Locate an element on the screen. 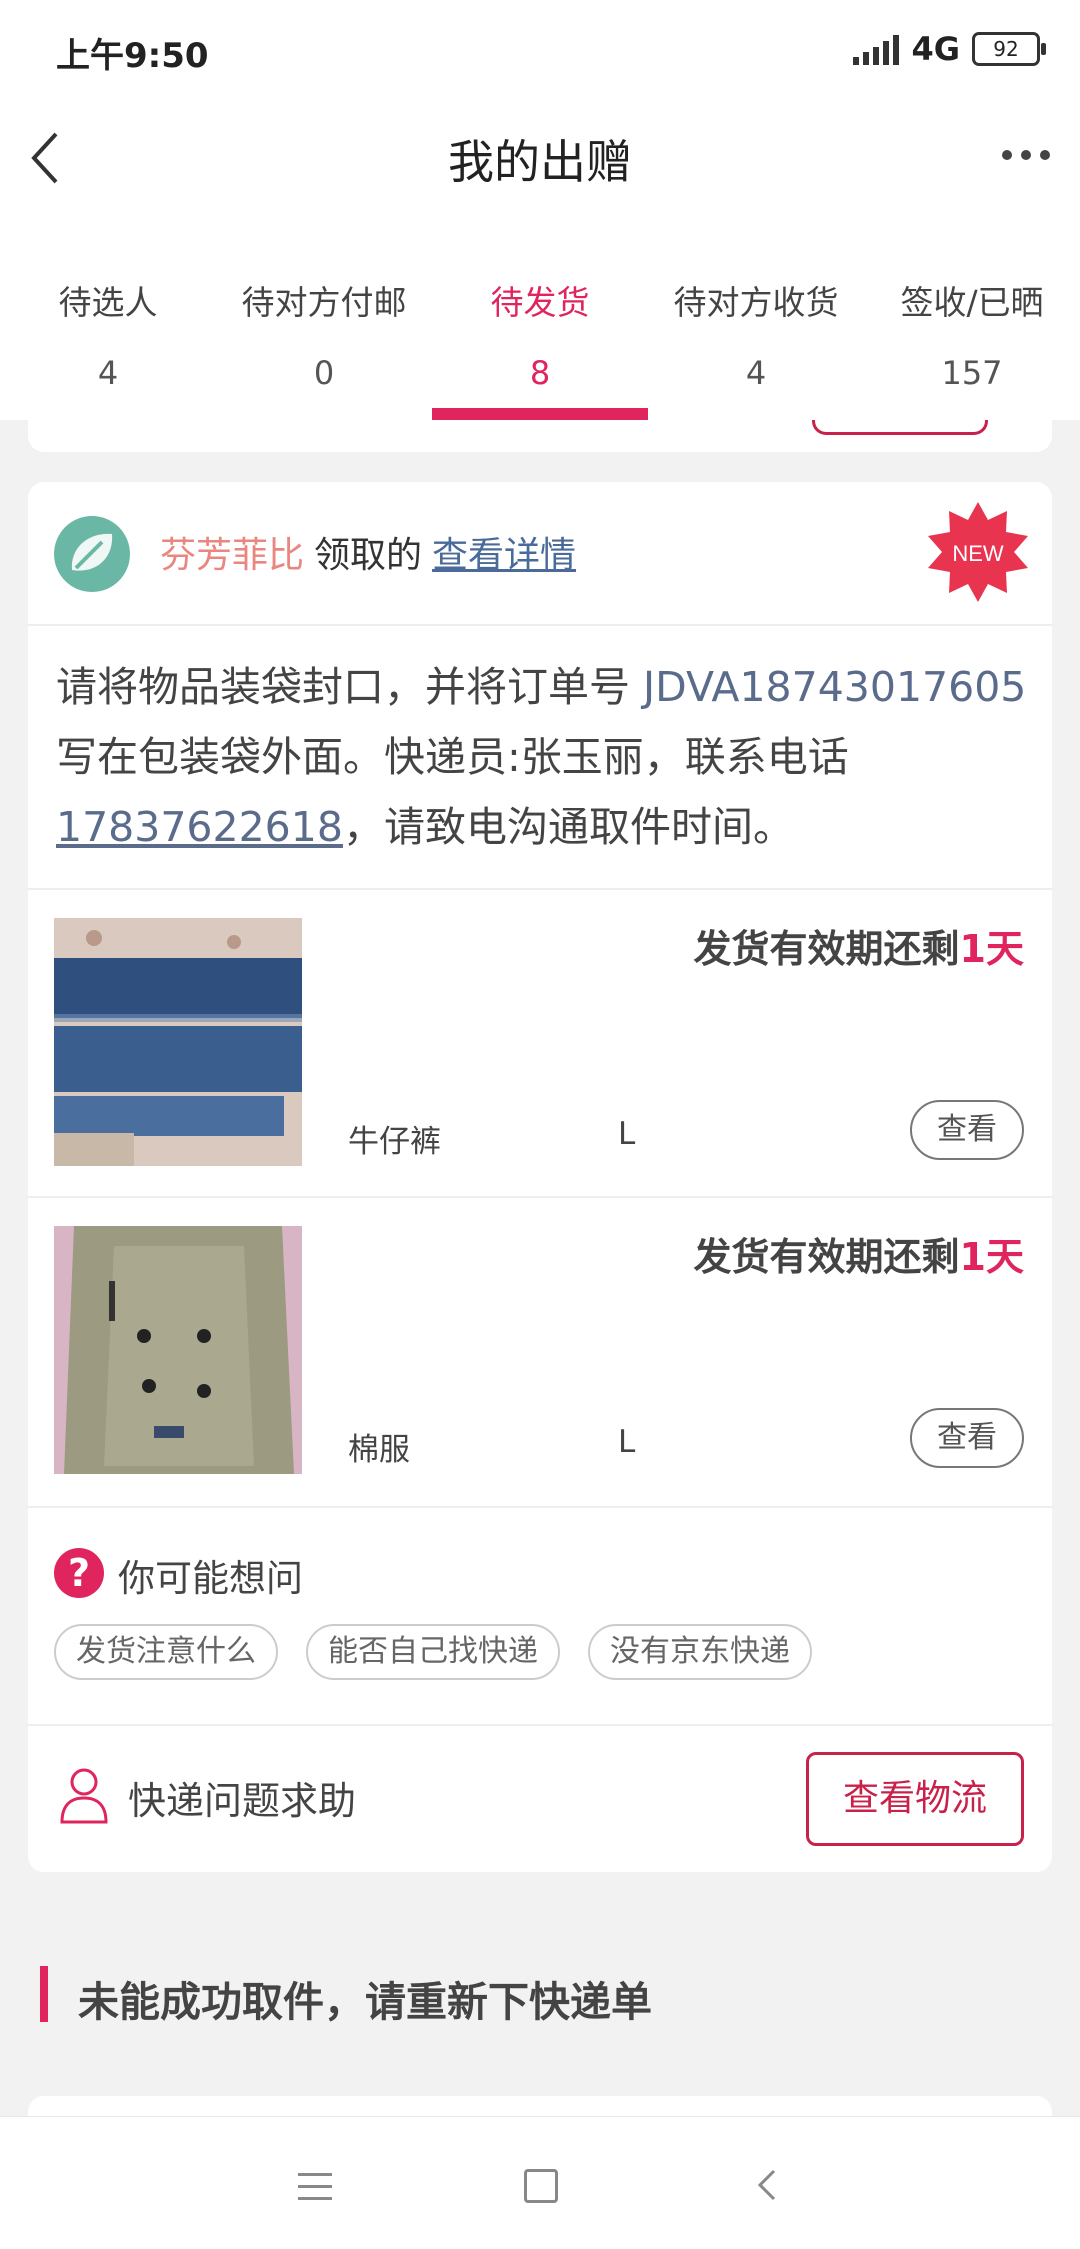 The width and height of the screenshot is (1080, 2249). item-photo-coat is located at coordinates (178, 1350).